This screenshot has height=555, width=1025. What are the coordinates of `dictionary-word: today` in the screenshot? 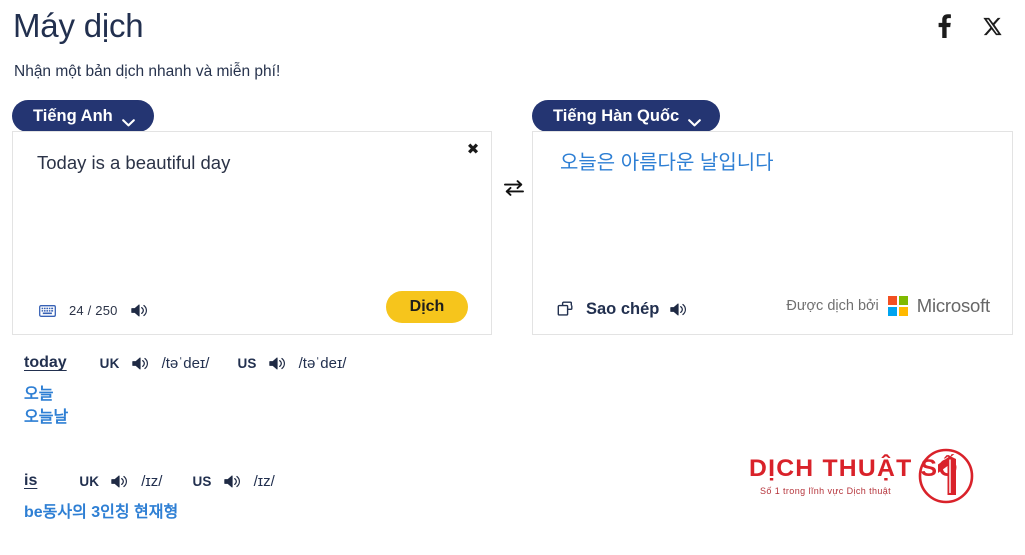 It's located at (45, 363).